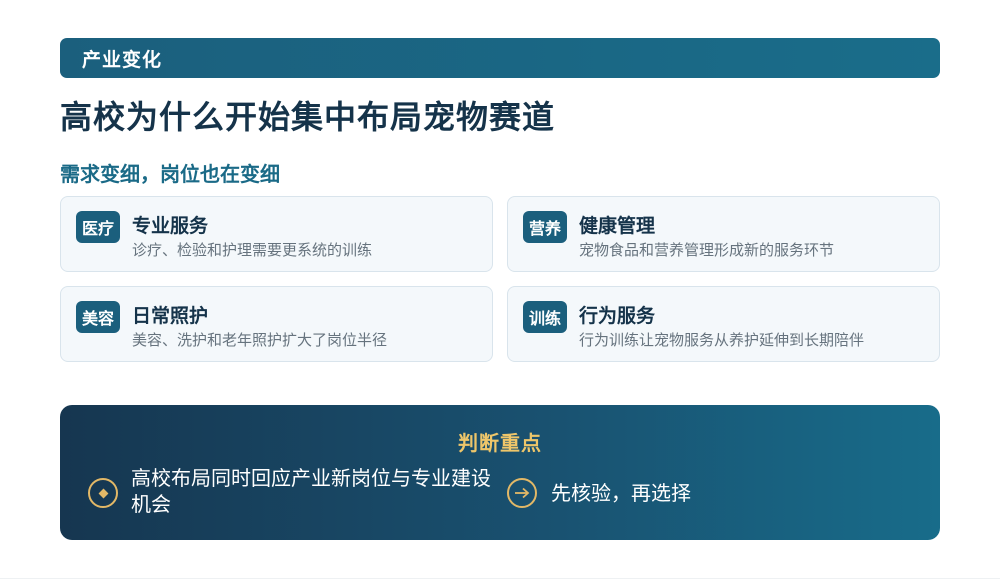 The width and height of the screenshot is (1000, 581). What do you see at coordinates (723, 234) in the screenshot?
I see `card-health-management: 营养 健康管理 宠物食品和营养管理形成新的服务环节` at bounding box center [723, 234].